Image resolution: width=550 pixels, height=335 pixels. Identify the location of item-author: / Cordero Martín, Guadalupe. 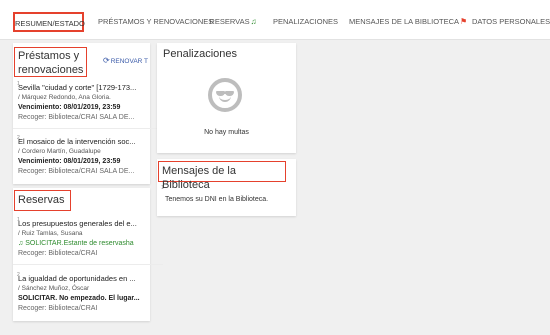
(59, 151).